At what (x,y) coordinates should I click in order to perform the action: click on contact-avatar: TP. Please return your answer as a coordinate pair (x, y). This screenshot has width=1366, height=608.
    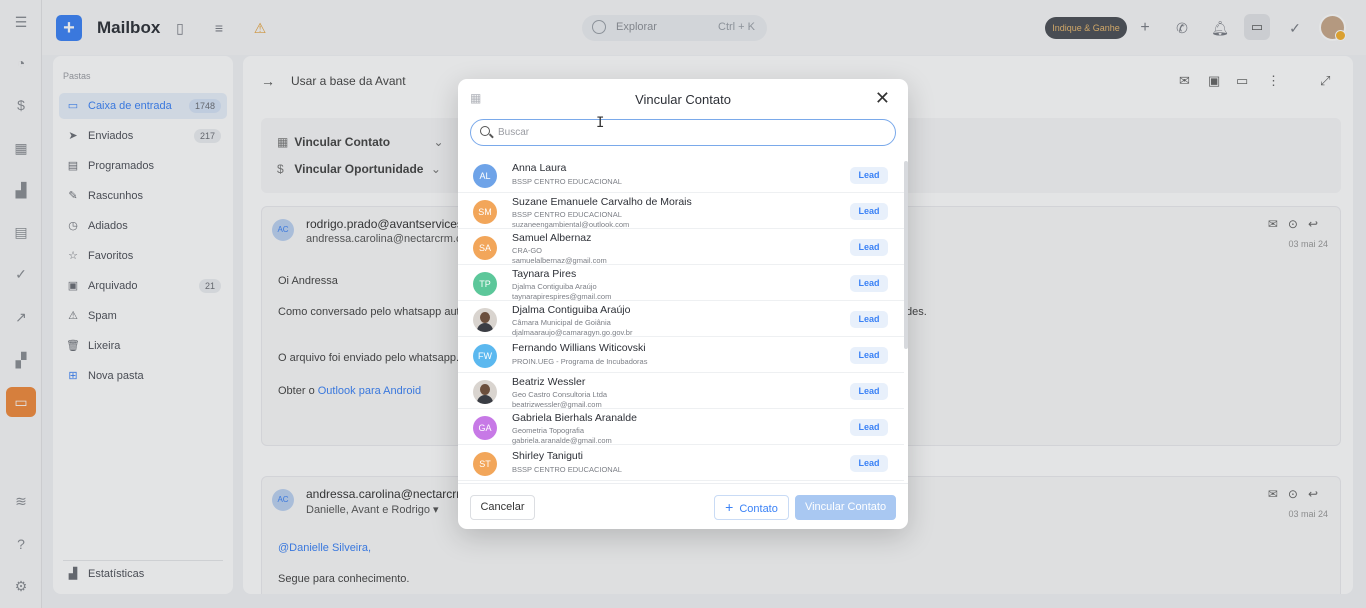
    Looking at the image, I should click on (485, 284).